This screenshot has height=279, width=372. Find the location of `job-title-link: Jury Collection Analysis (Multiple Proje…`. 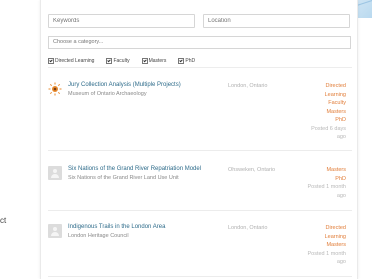

job-title-link: Jury Collection Analysis (Multiple Proje… is located at coordinates (124, 85).